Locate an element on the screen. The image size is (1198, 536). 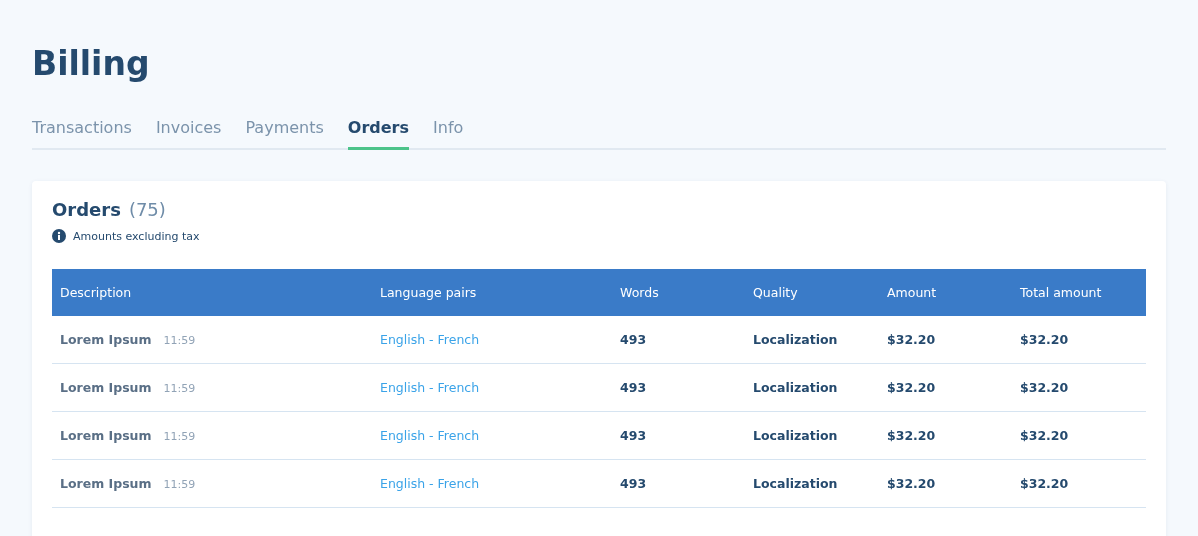
info-icon is located at coordinates (59, 236).